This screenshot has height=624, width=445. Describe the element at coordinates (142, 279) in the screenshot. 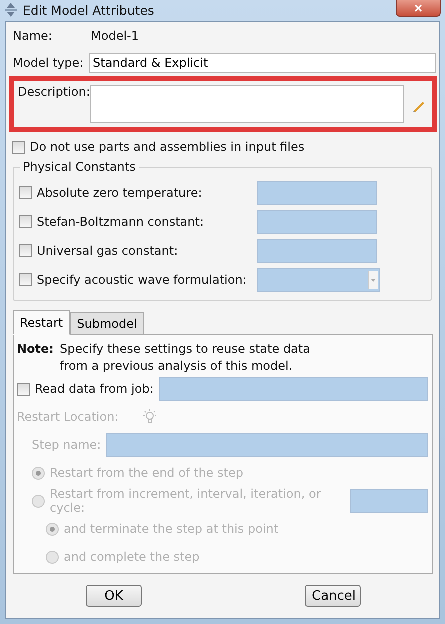

I see `constant-label: Specify acoustic wave formulation:` at that location.